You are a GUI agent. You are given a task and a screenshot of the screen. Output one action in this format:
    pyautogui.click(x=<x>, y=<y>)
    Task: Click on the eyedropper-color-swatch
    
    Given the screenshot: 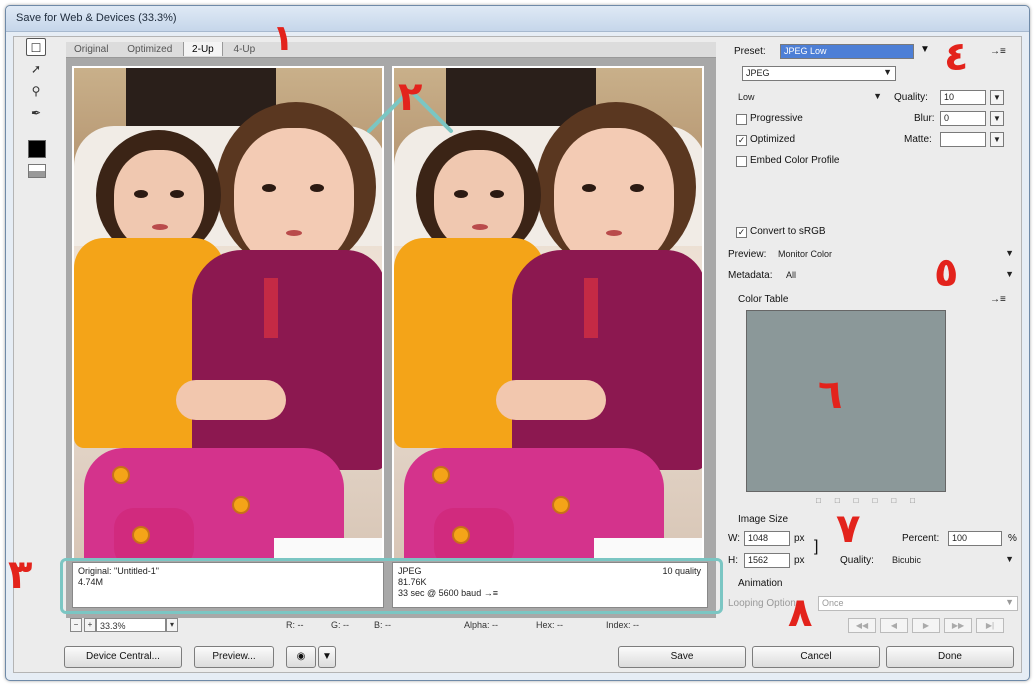 What is the action you would take?
    pyautogui.click(x=37, y=149)
    